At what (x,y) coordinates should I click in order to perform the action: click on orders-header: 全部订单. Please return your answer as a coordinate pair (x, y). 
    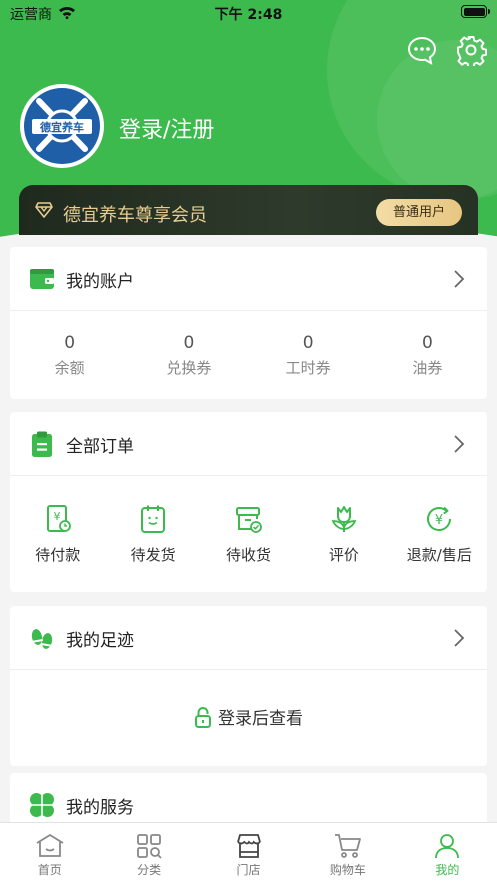
    Looking at the image, I should click on (248, 444).